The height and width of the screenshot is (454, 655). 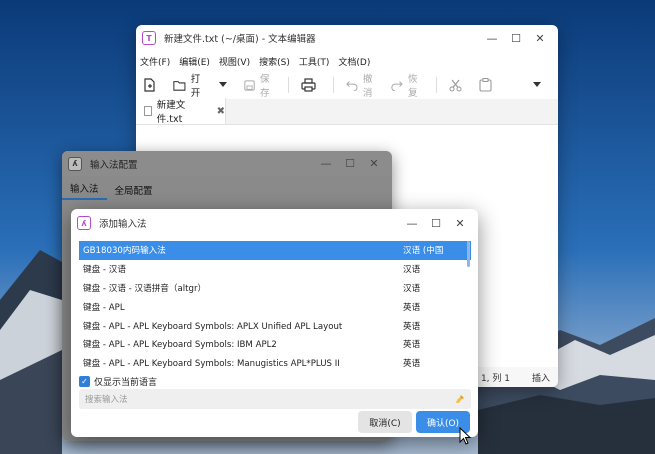 I want to click on search-input: 搜索输入法, so click(x=275, y=399).